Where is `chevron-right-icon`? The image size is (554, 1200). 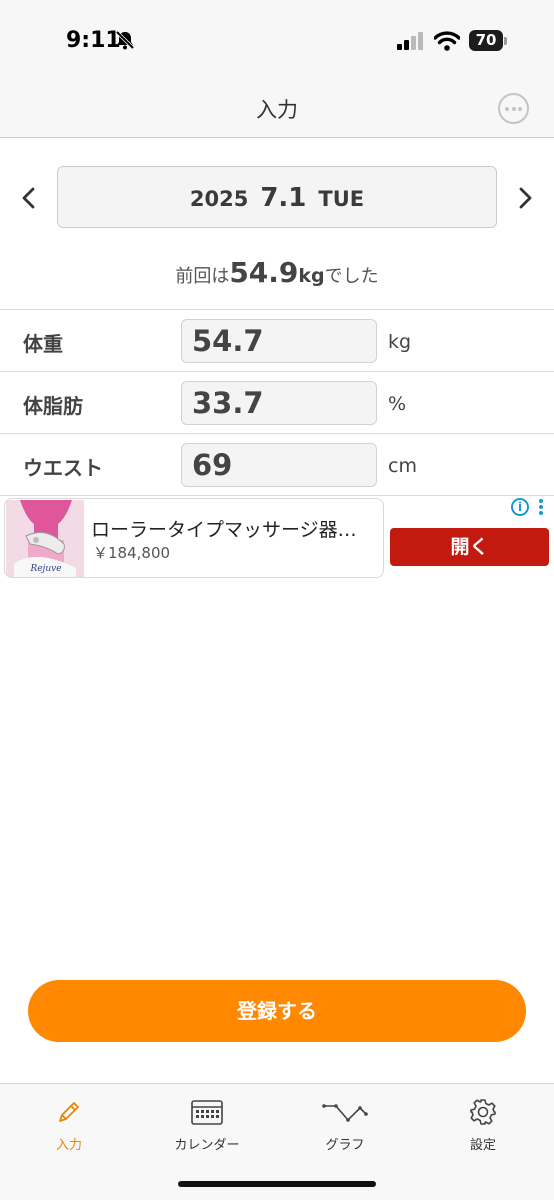 chevron-right-icon is located at coordinates (525, 198).